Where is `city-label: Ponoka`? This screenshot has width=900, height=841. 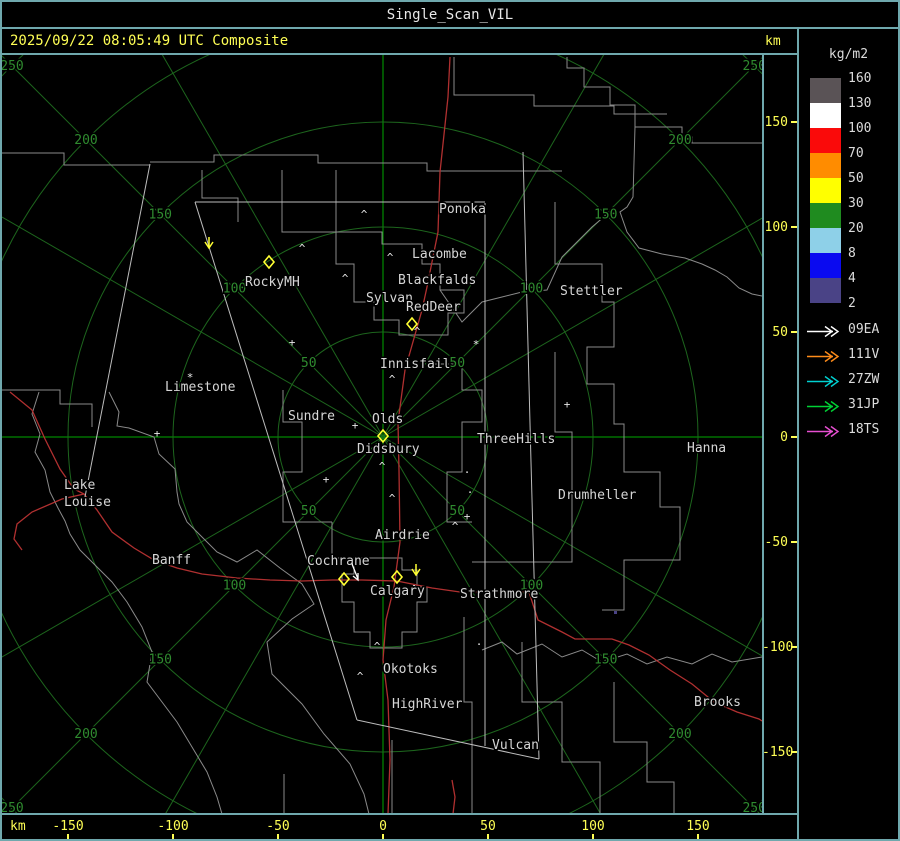 city-label: Ponoka is located at coordinates (462, 209).